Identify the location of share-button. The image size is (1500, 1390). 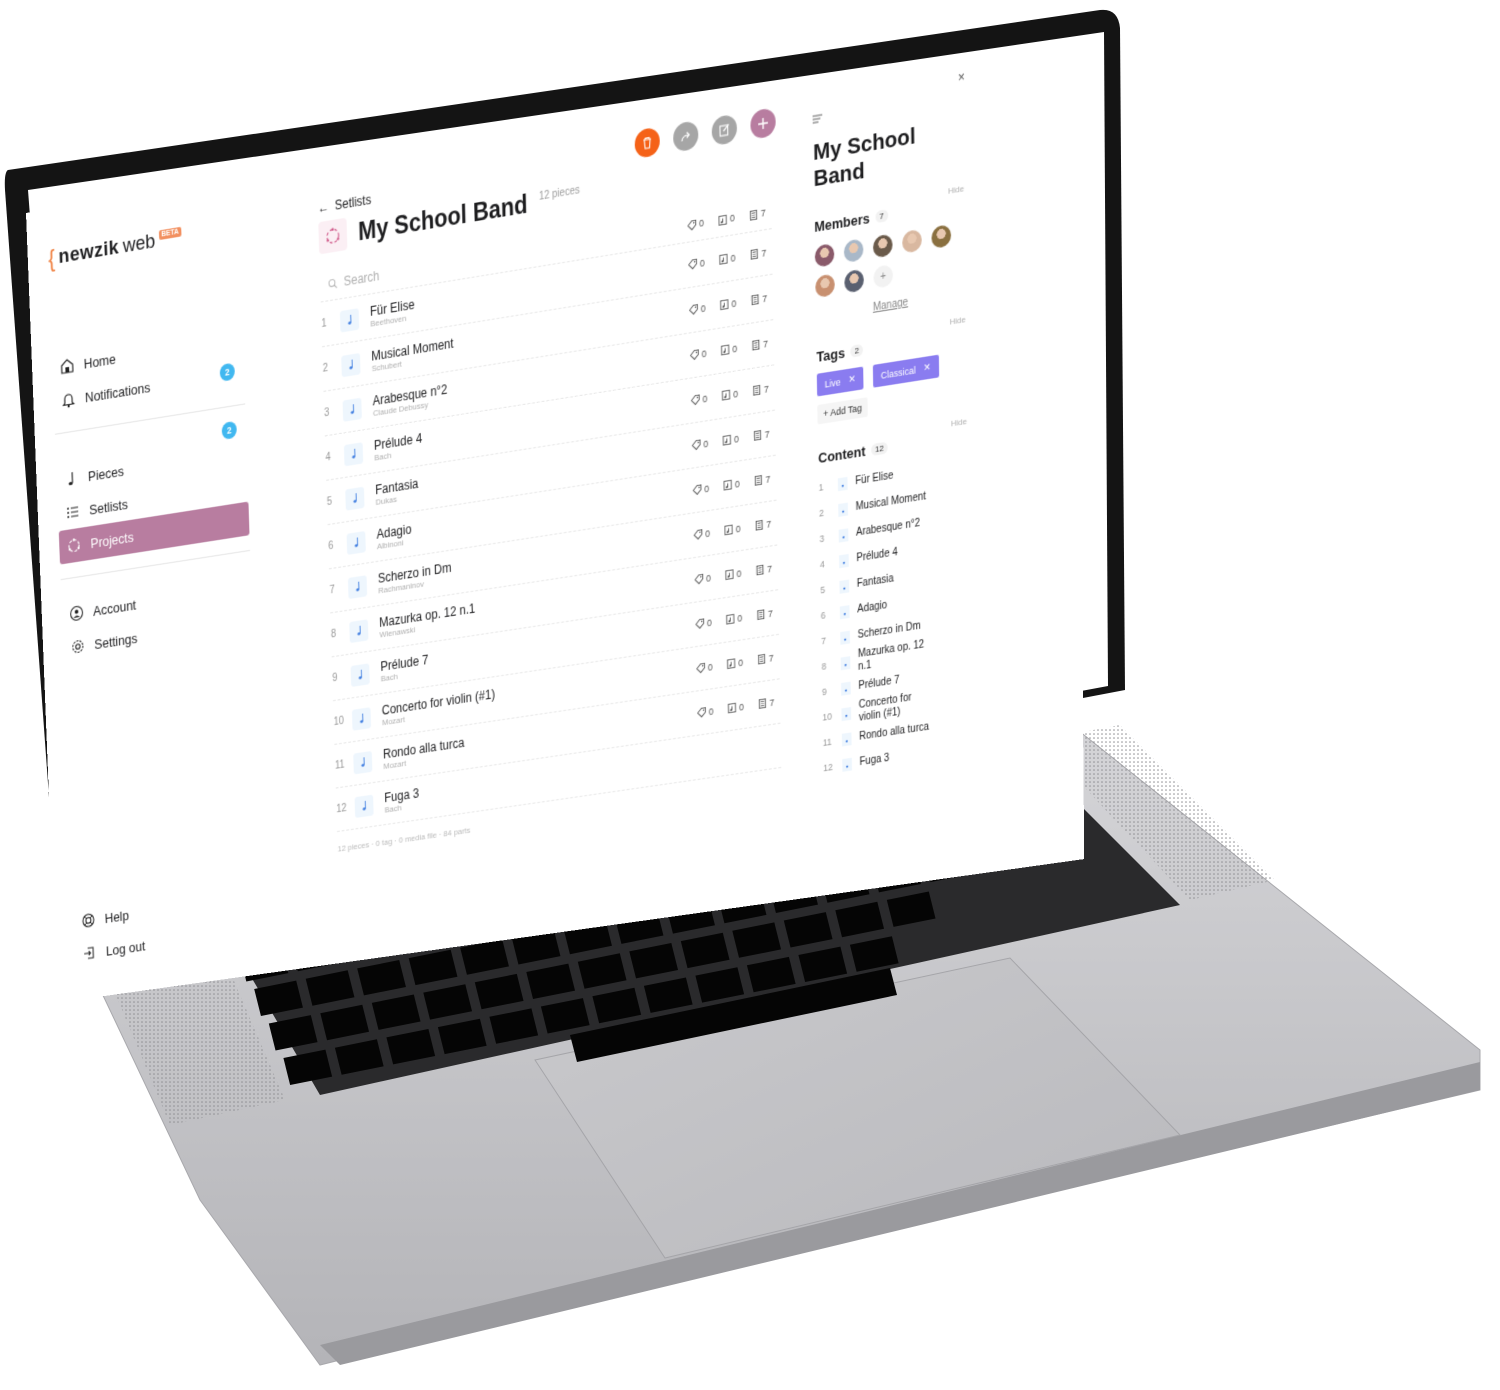
(685, 136).